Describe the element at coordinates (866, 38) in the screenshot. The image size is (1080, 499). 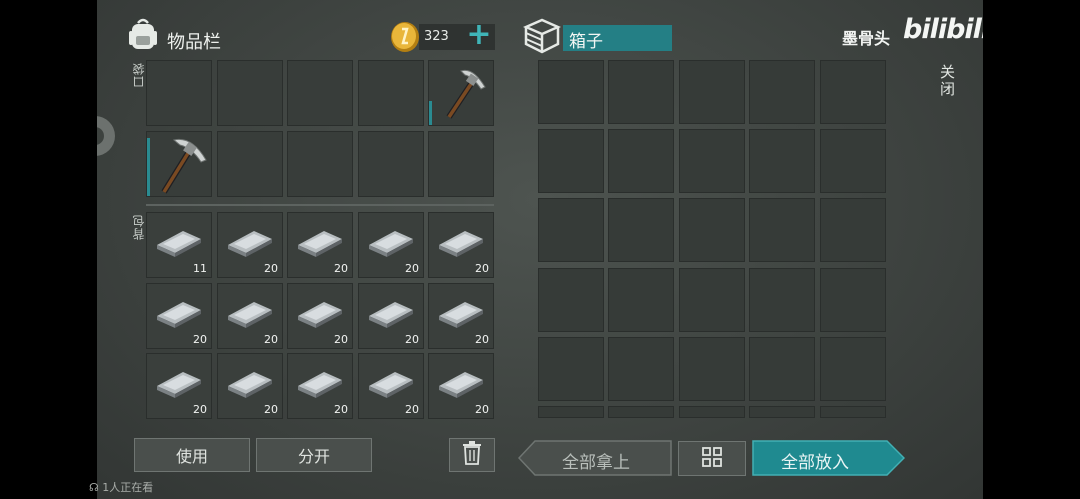
I see `watermark-author: 墨骨头` at that location.